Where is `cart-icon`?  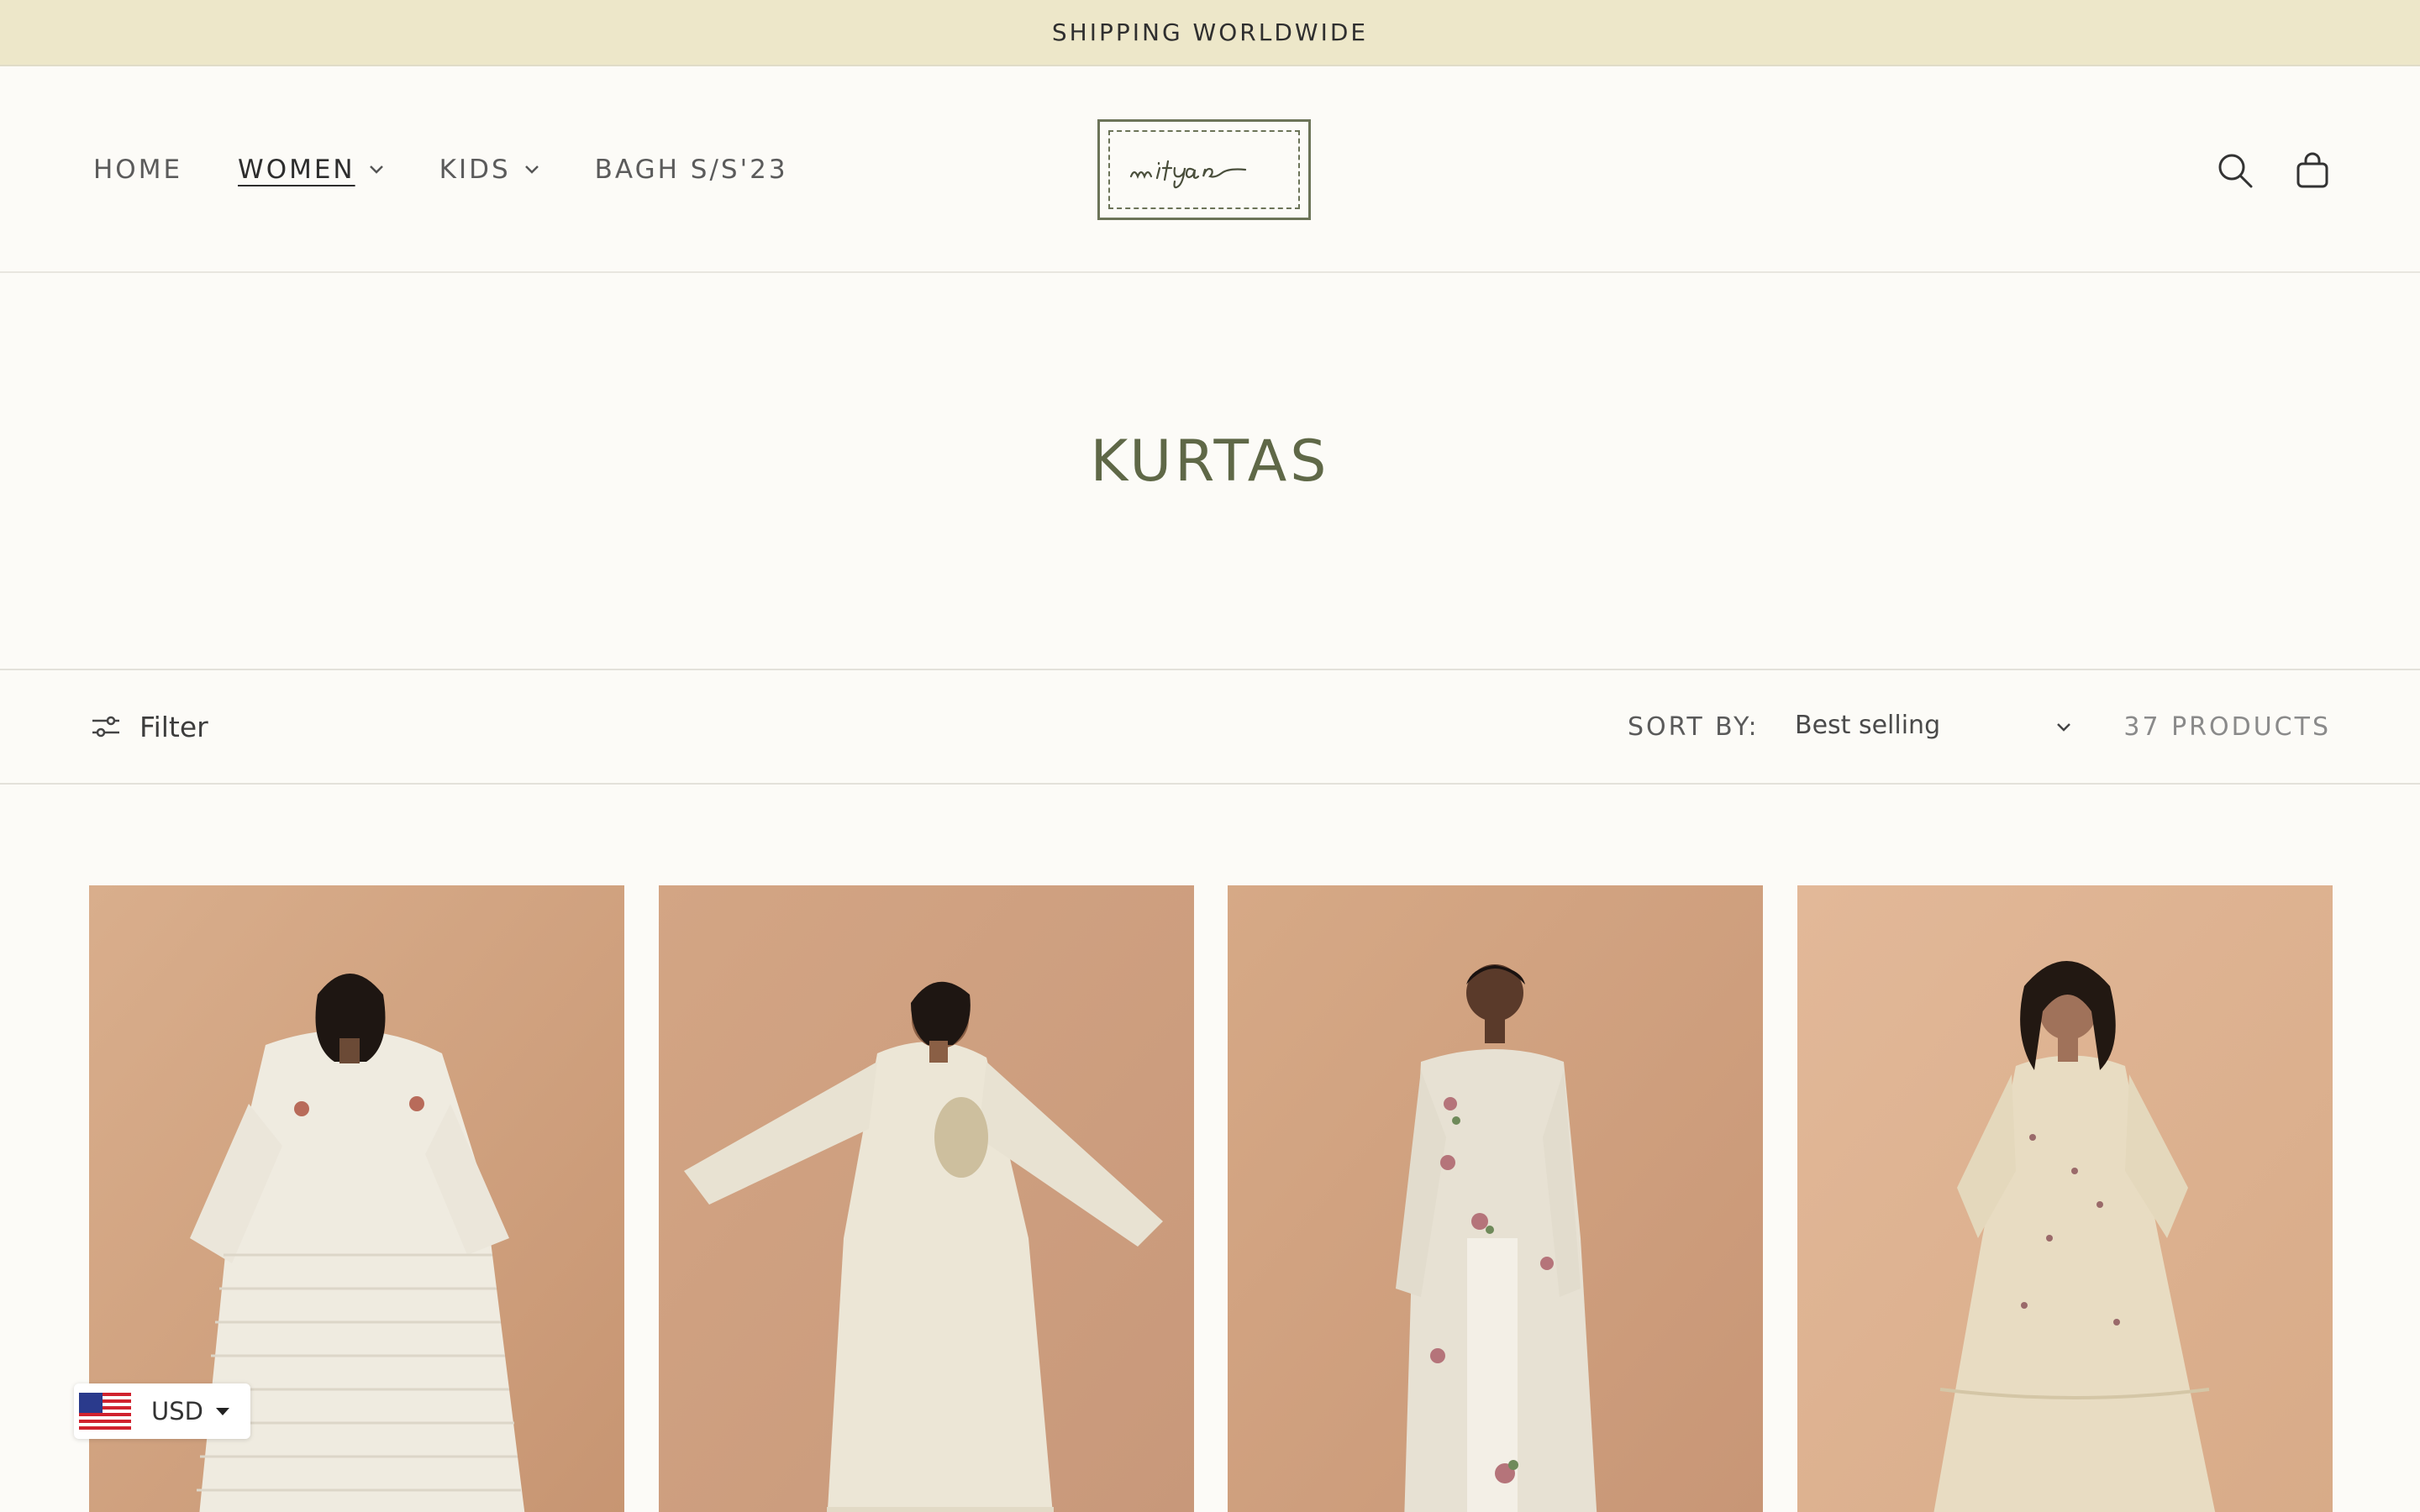 cart-icon is located at coordinates (2312, 170).